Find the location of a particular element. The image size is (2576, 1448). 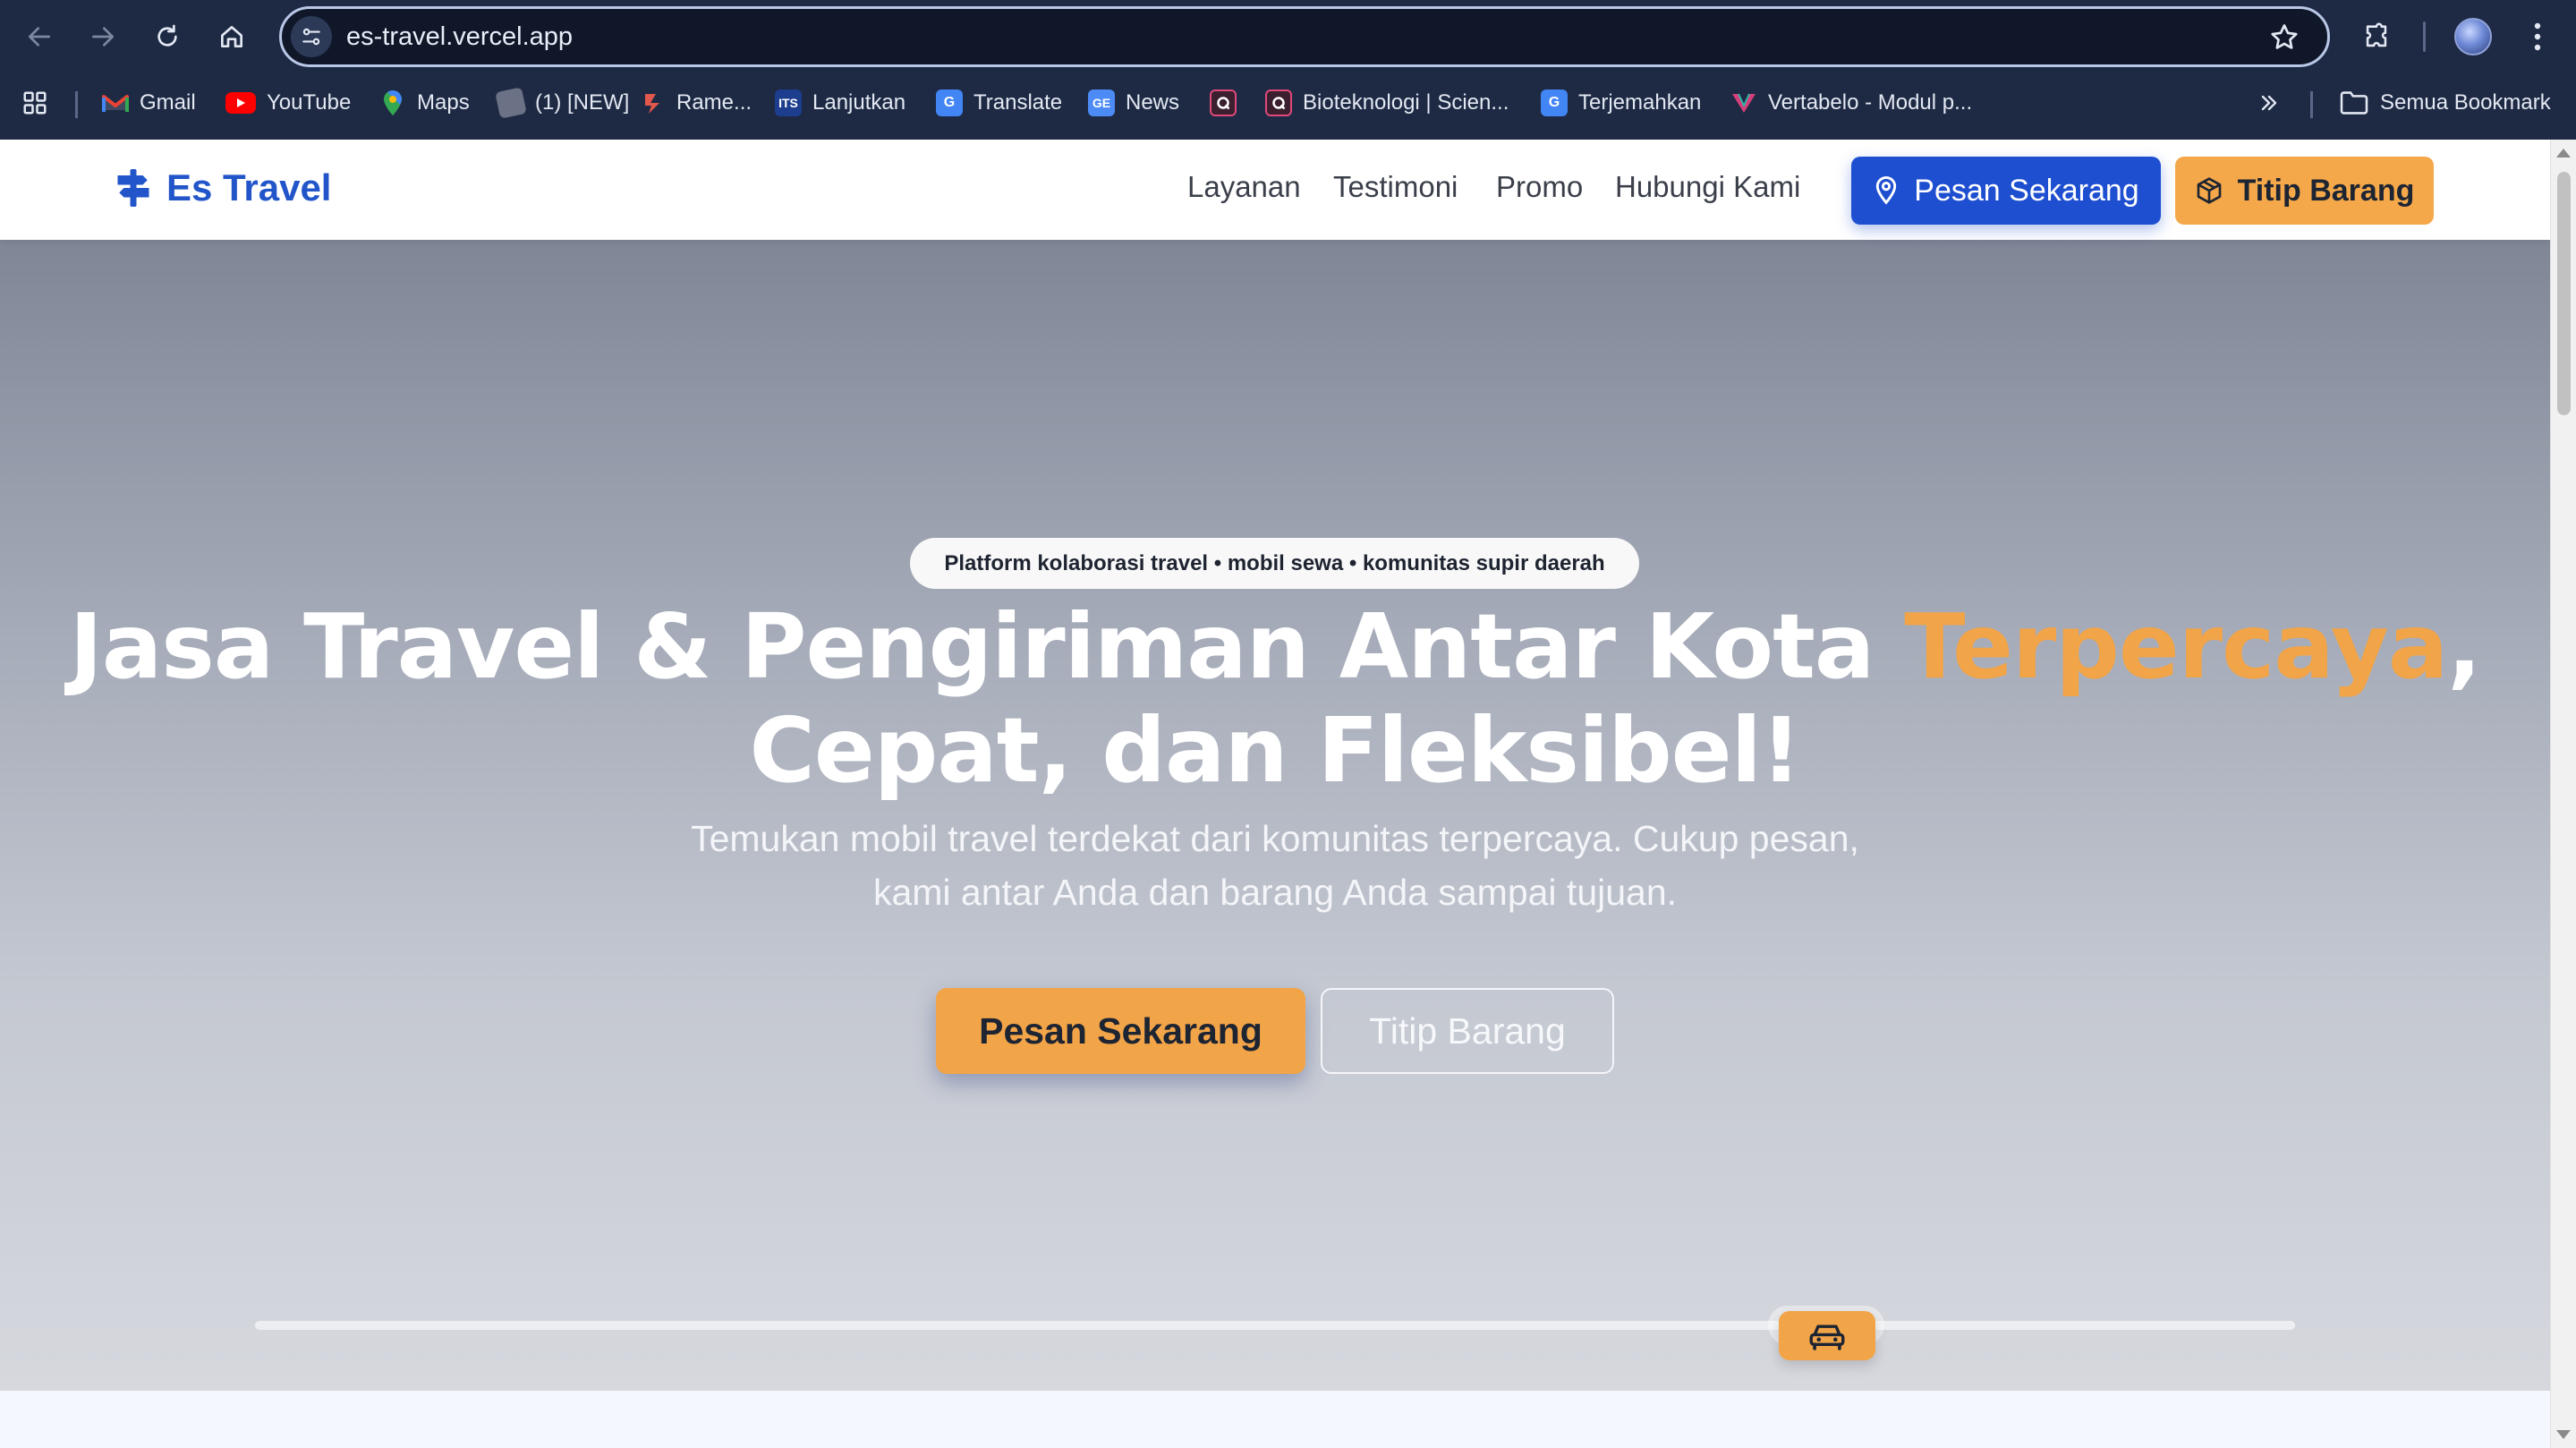

nav-layanan: Layanan is located at coordinates (1244, 187).